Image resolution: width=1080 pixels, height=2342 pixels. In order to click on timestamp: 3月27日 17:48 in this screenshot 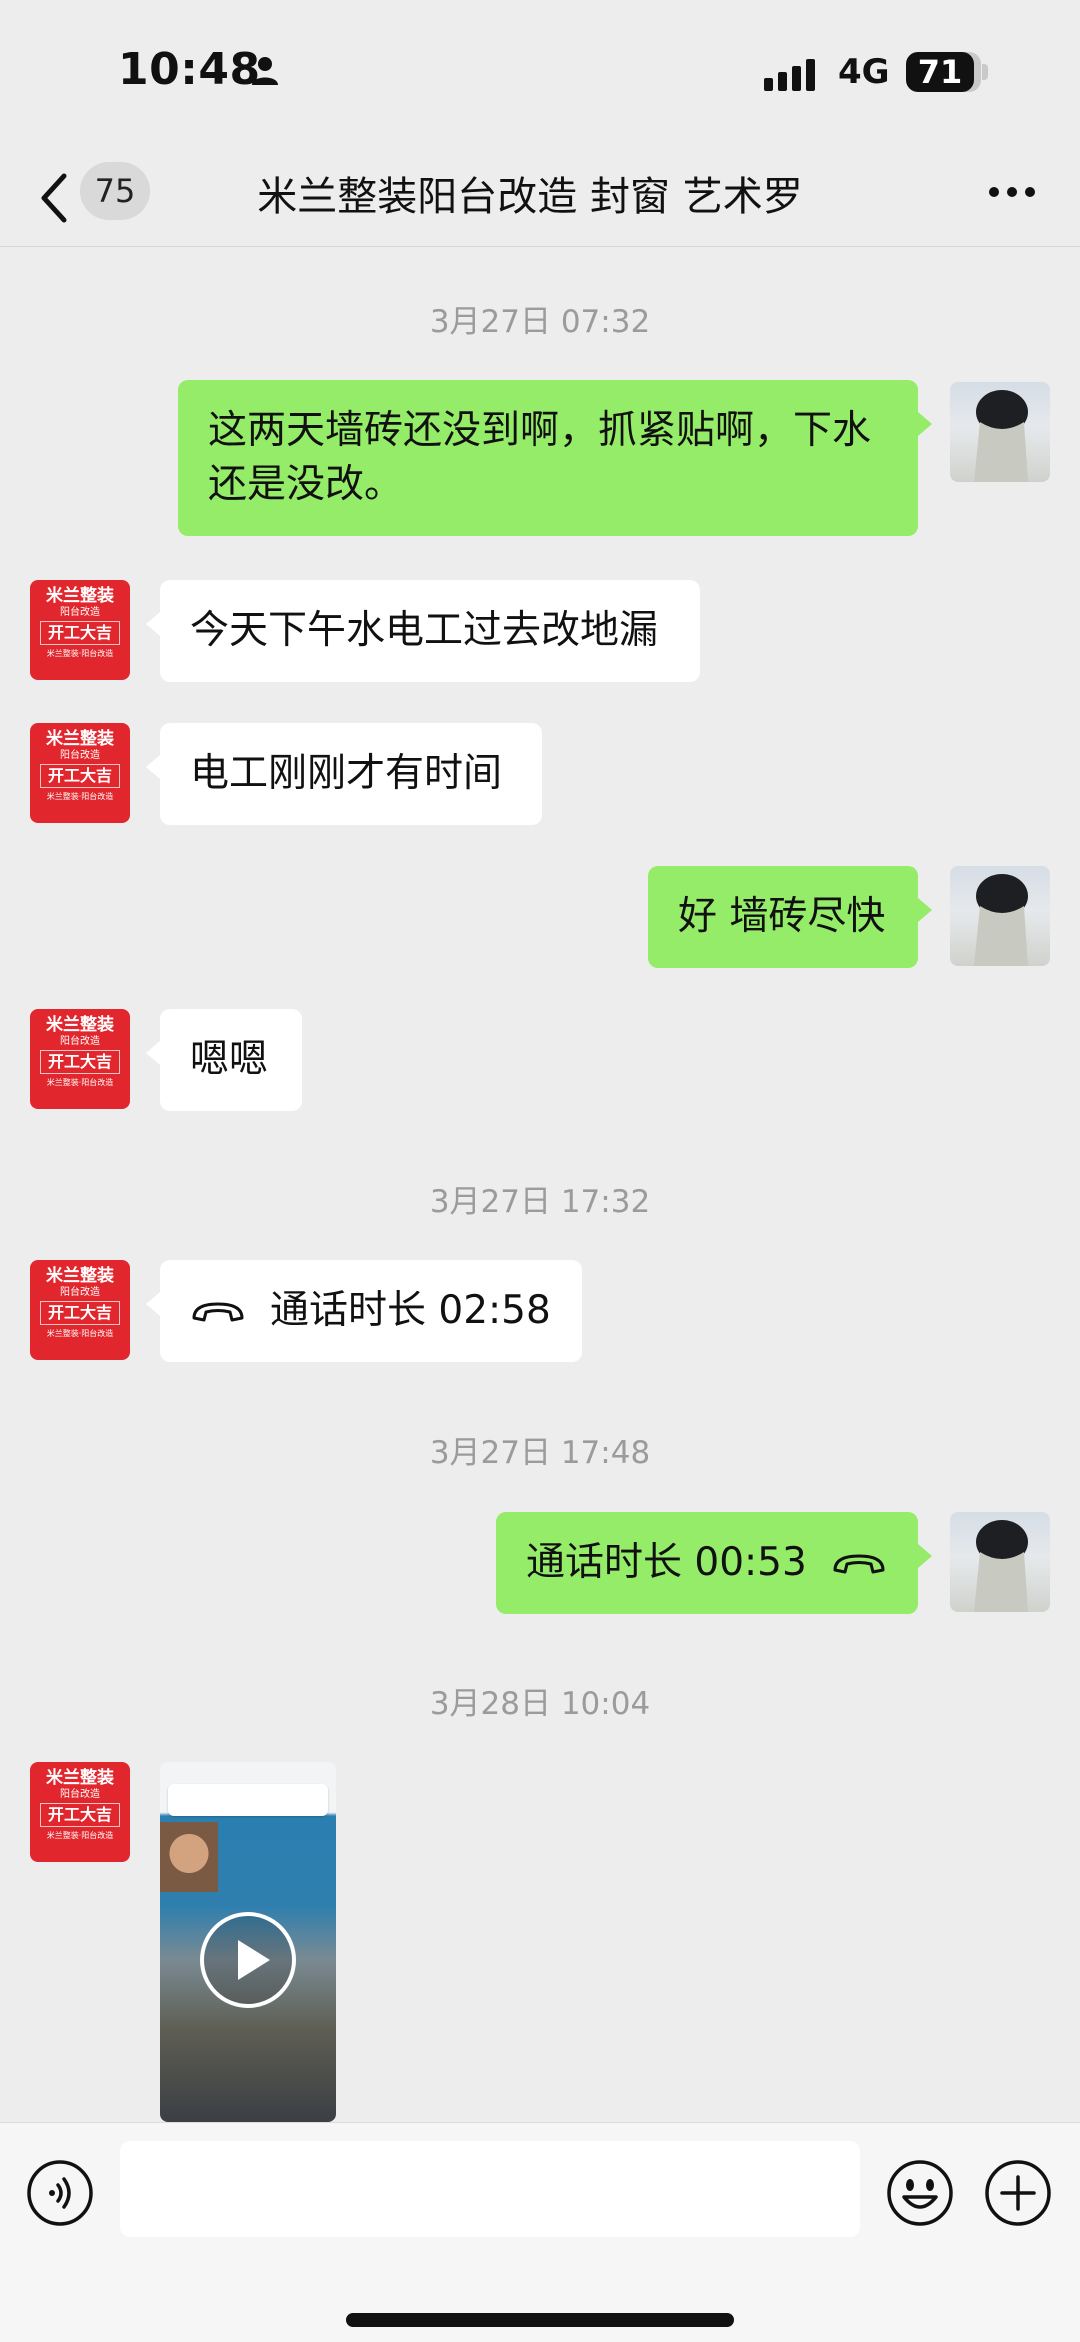, I will do `click(540, 1453)`.